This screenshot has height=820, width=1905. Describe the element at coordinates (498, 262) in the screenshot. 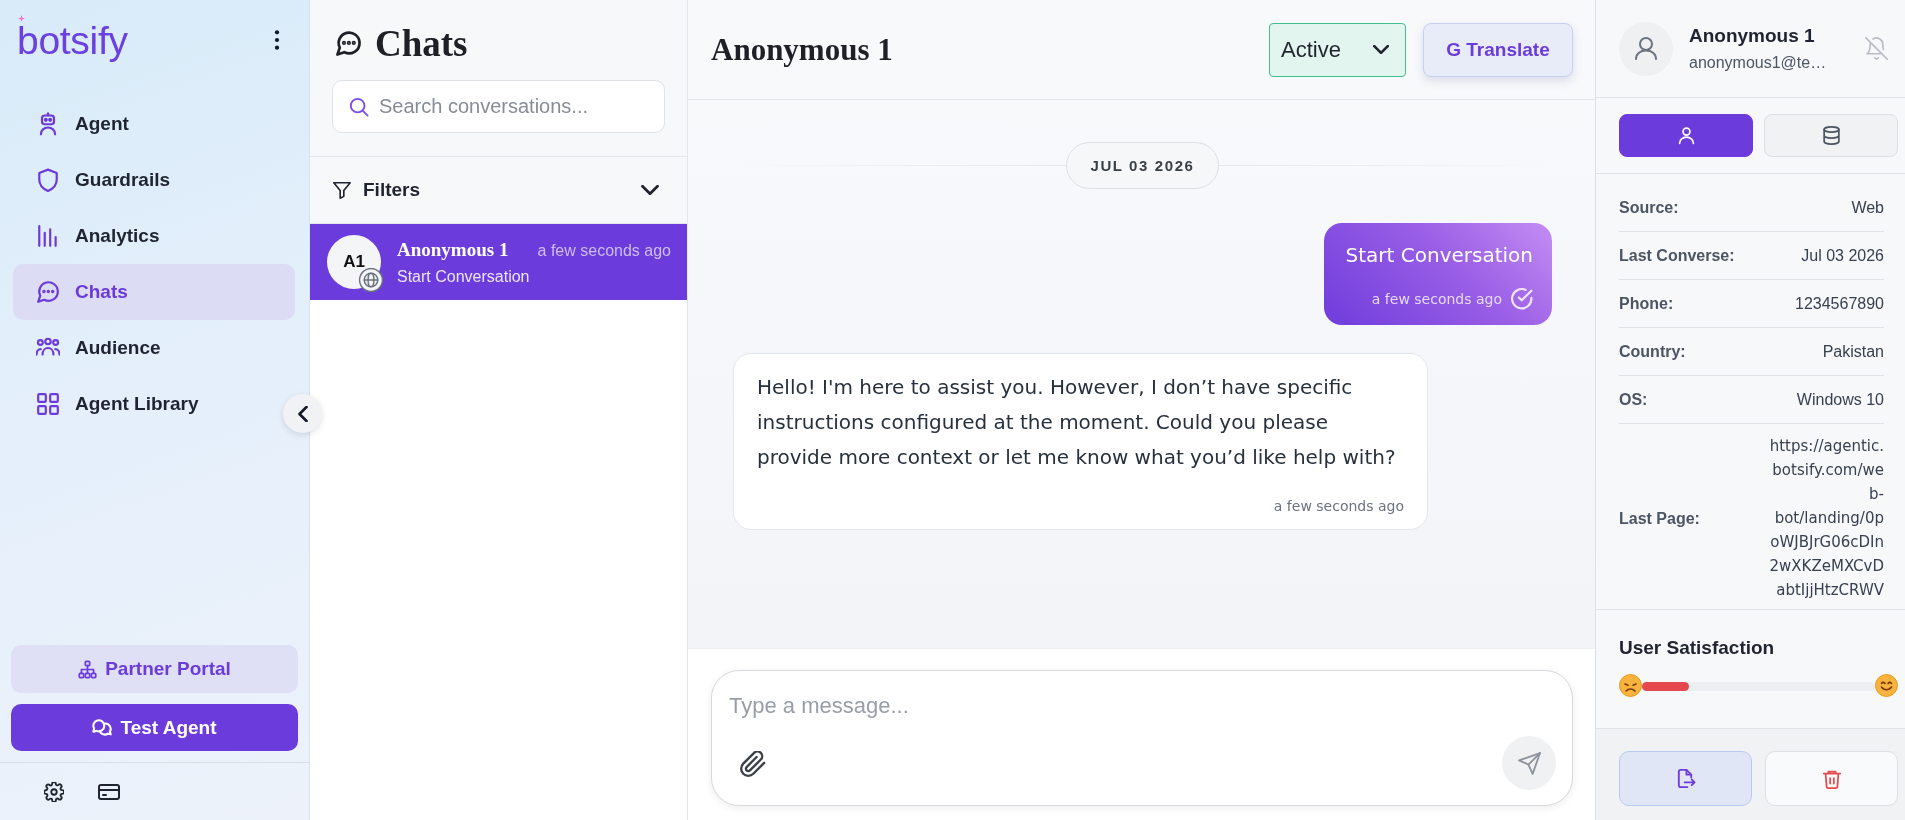

I see `conversation-item: A1 Anonymous 1 a few seconds ago Start Conversation` at that location.